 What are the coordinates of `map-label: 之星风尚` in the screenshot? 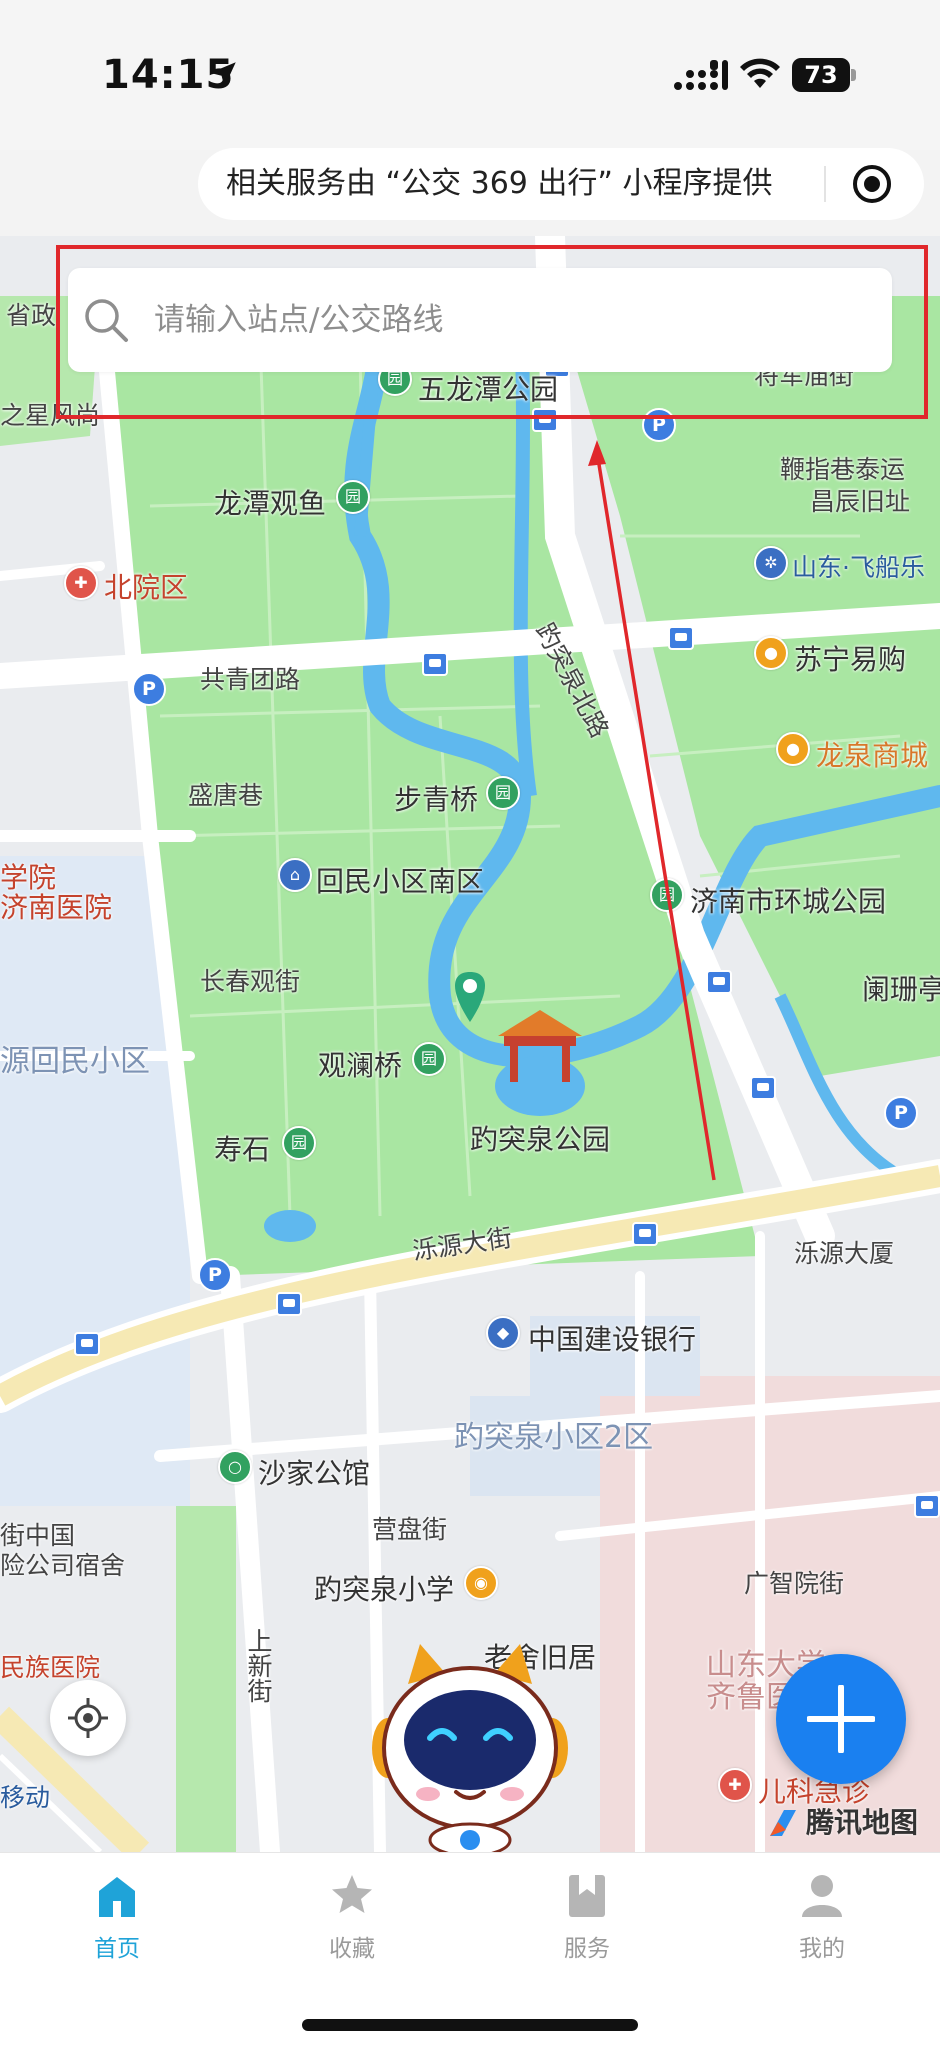 It's located at (50, 415).